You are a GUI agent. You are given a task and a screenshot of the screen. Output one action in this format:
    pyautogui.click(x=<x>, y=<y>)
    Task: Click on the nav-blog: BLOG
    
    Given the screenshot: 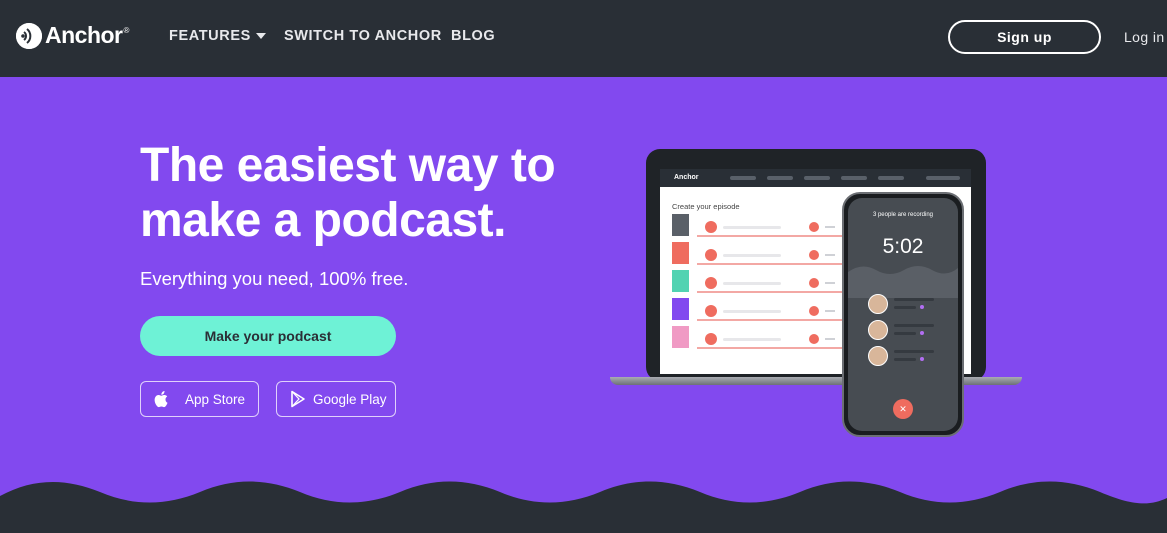 What is the action you would take?
    pyautogui.click(x=473, y=36)
    